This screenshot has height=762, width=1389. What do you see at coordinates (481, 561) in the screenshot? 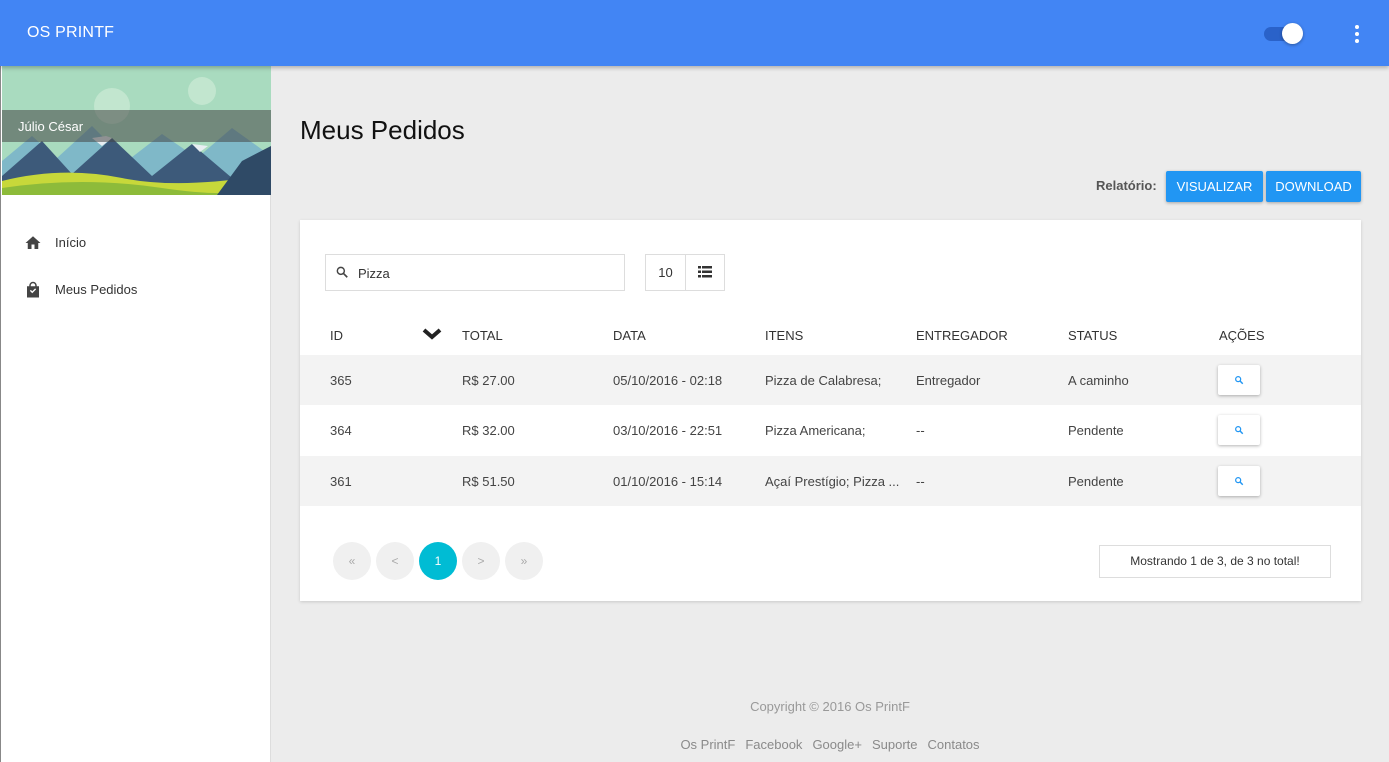
I see `next-page-button: >` at bounding box center [481, 561].